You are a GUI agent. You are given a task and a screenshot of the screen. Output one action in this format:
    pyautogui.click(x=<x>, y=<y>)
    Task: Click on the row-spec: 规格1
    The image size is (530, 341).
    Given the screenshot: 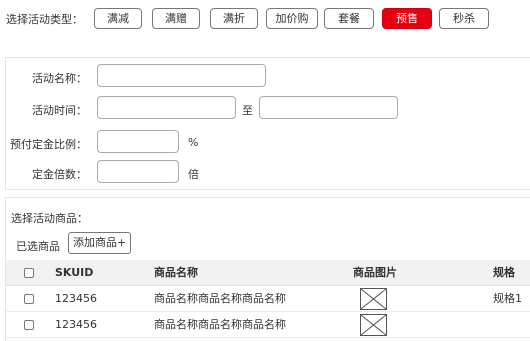 What is the action you would take?
    pyautogui.click(x=507, y=298)
    